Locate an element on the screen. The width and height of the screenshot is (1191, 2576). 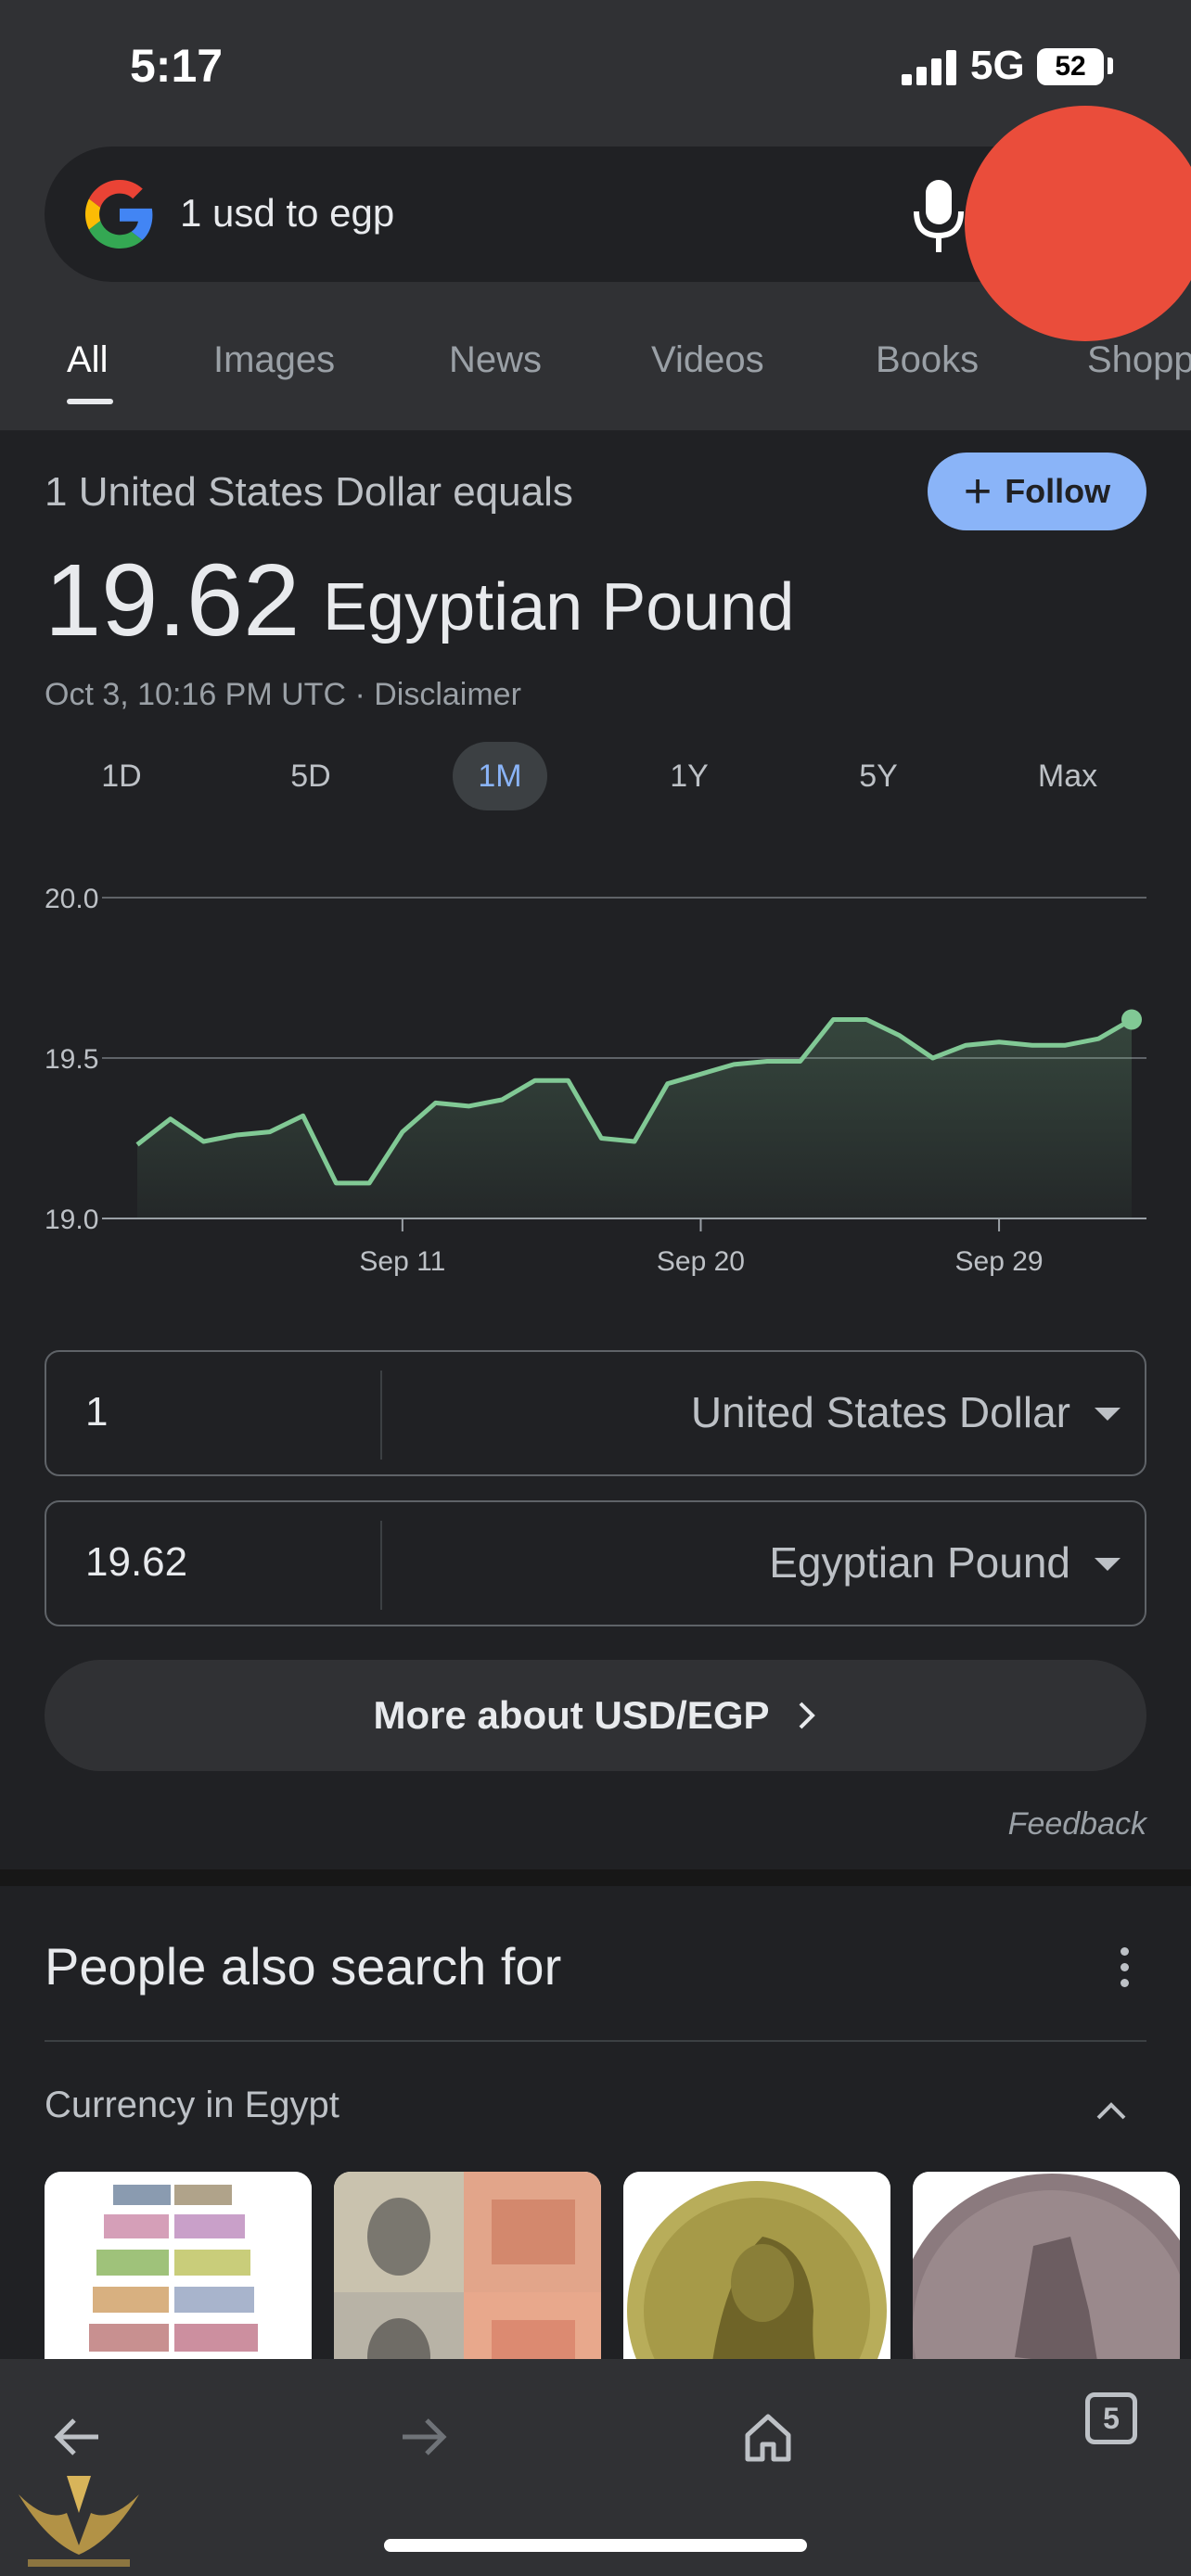
battery-icon: 52 is located at coordinates (1070, 66).